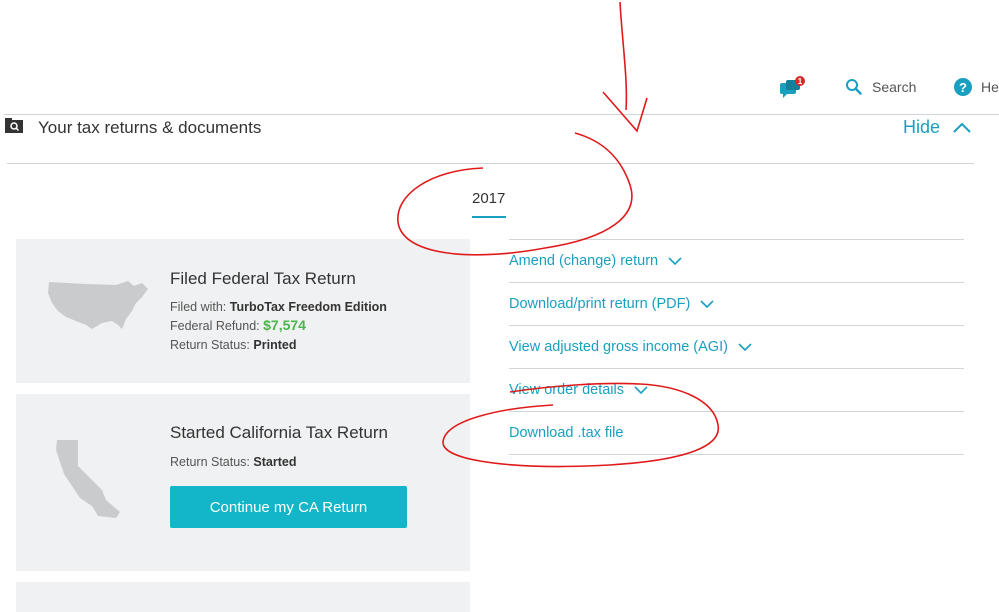 This screenshot has width=999, height=612. What do you see at coordinates (618, 347) in the screenshot?
I see `action-label: View adjusted gross income (AGI)` at bounding box center [618, 347].